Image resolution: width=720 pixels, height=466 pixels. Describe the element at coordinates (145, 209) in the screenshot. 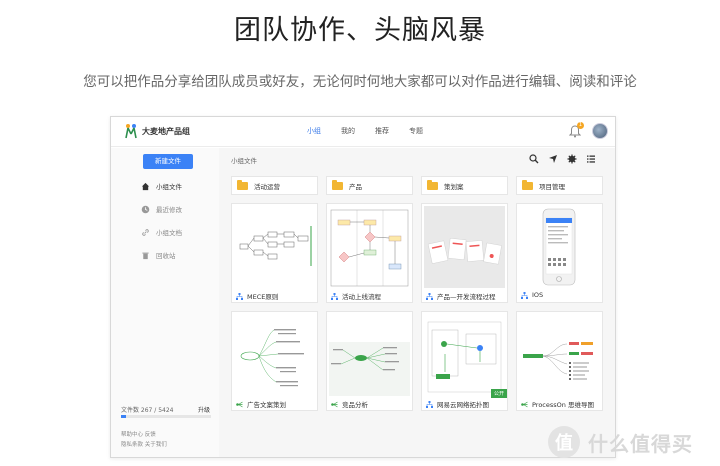

I see `clock-icon` at that location.